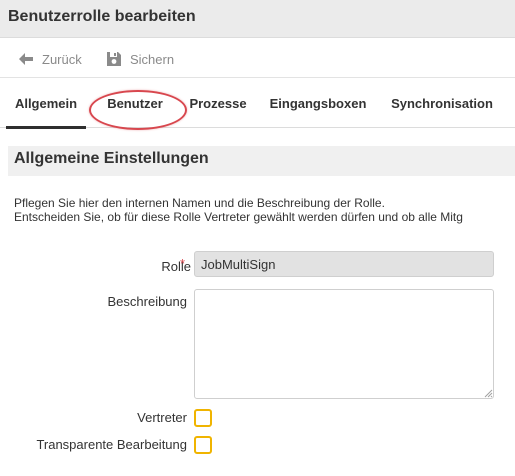 This screenshot has height=476, width=515. I want to click on save-button-label: Sichern, so click(152, 59).